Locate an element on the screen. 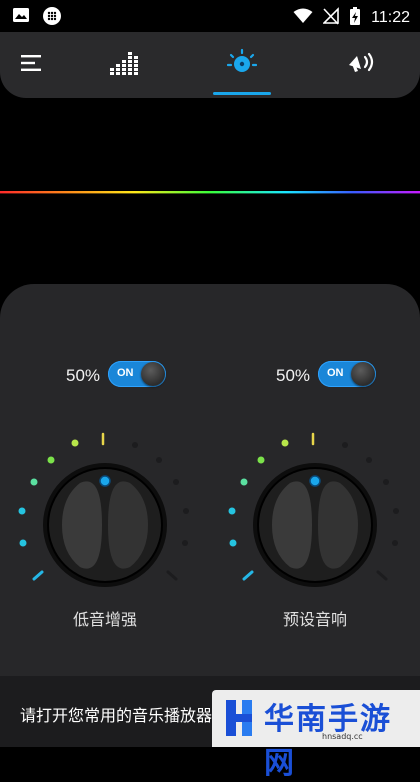 The height and width of the screenshot is (782, 420). banner-text: 请打开您常用的音乐播放器 is located at coordinates (116, 715).